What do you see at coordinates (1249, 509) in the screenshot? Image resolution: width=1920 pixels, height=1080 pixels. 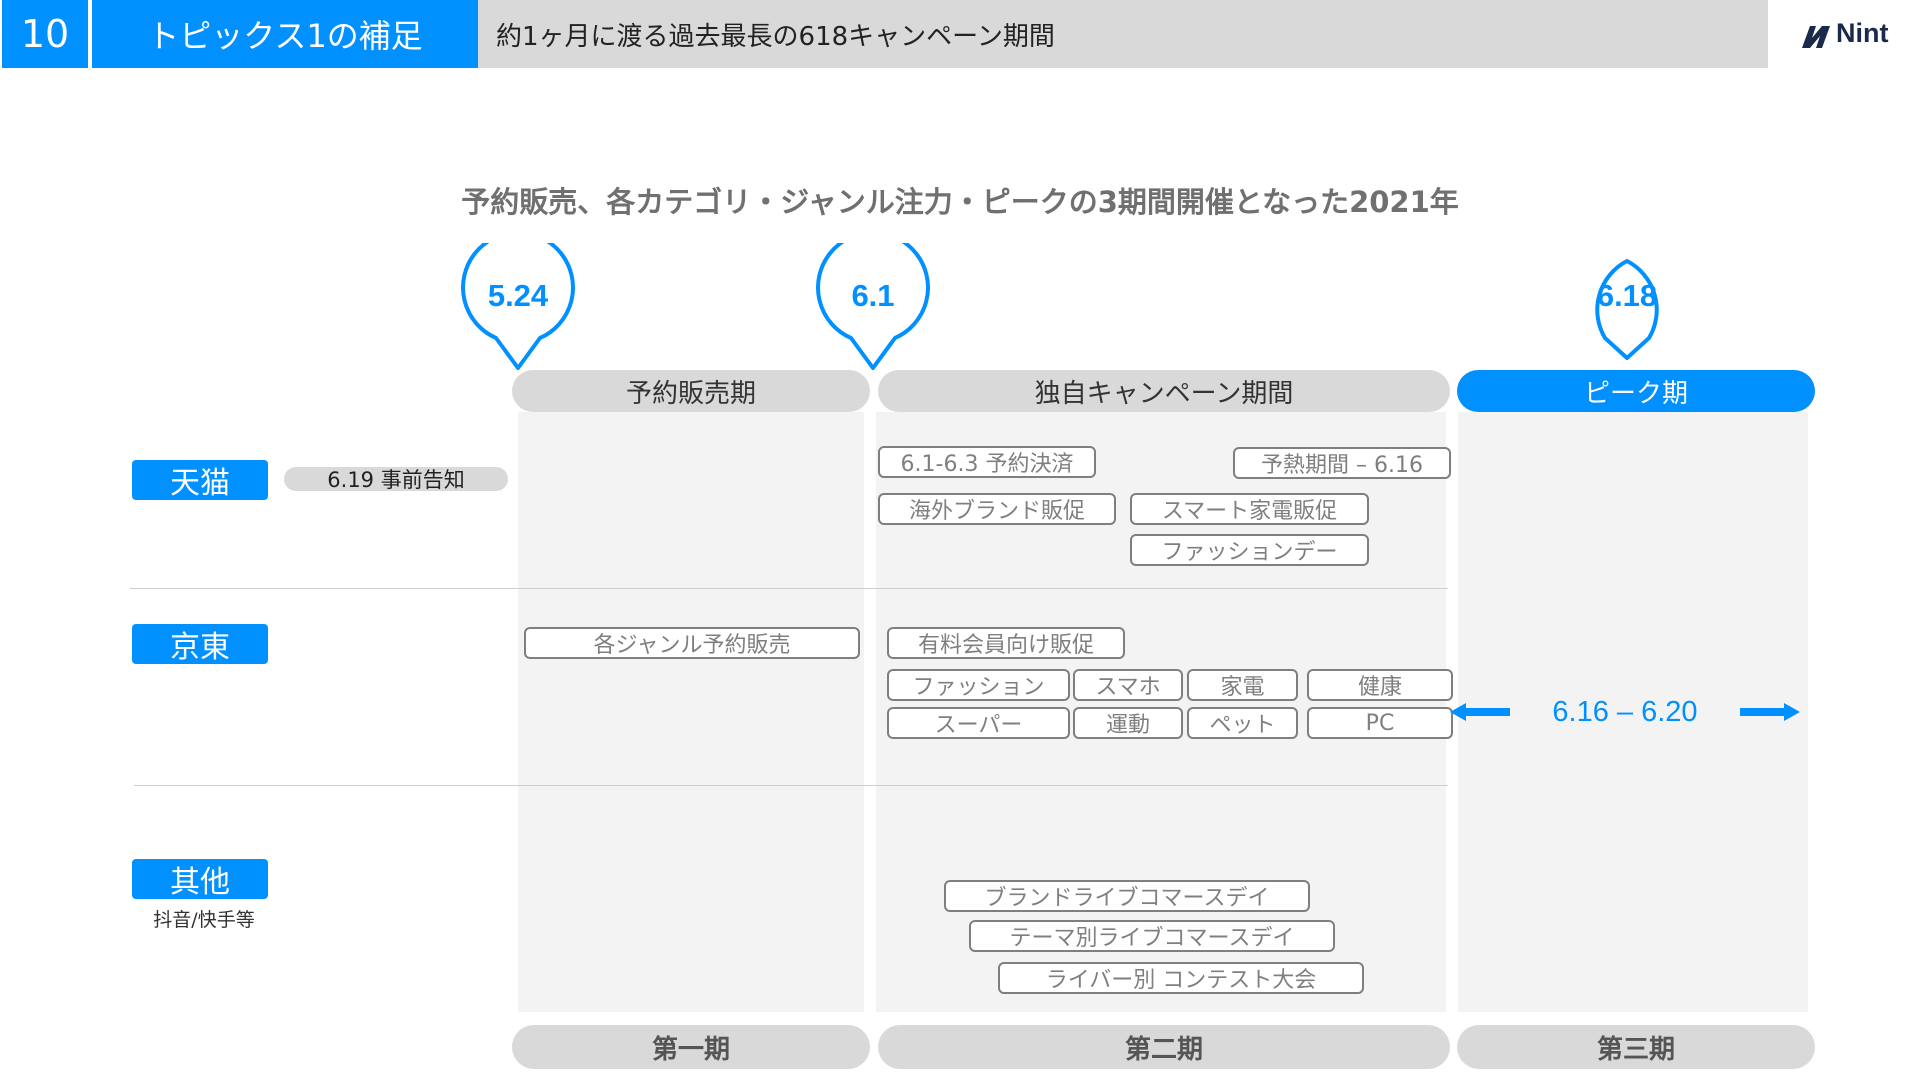 I see `event-tag: スマート家電販促` at bounding box center [1249, 509].